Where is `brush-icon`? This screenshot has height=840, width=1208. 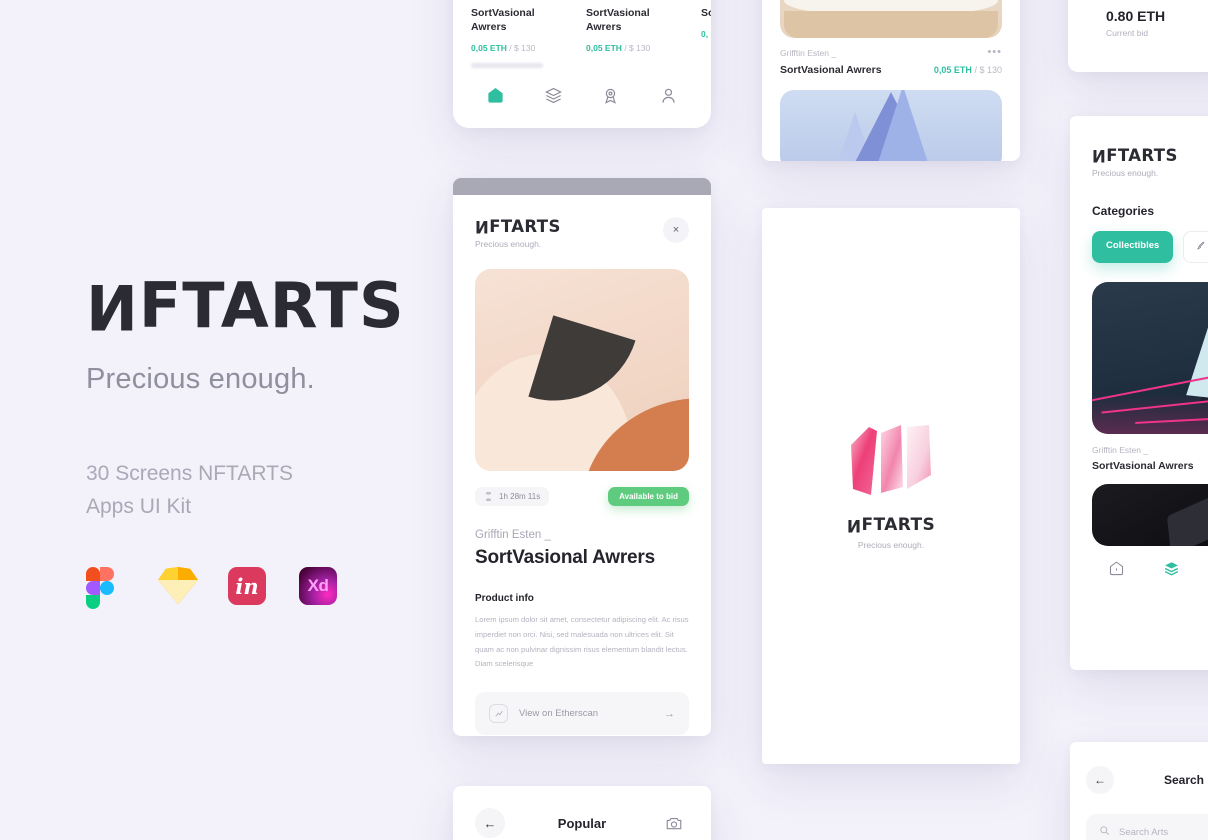 brush-icon is located at coordinates (1200, 247).